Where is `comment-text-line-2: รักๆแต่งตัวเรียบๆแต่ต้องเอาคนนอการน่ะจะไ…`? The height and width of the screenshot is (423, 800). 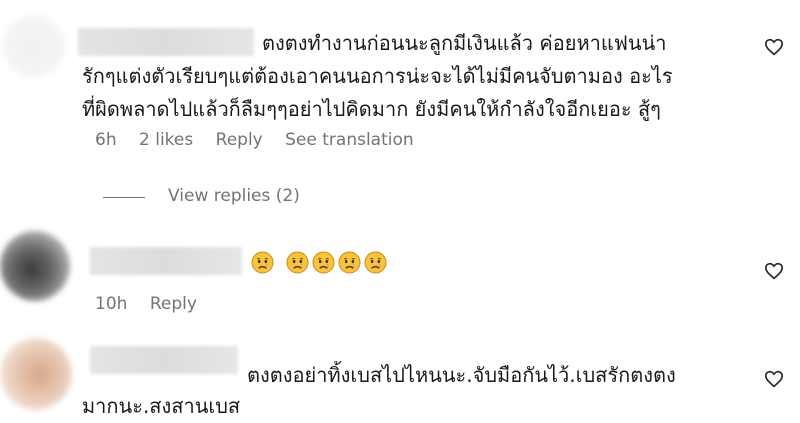 comment-text-line-2: รักๆแต่งตัวเรียบๆแต่ต้องเอาคนนอการน่ะจะไ… is located at coordinates (377, 76).